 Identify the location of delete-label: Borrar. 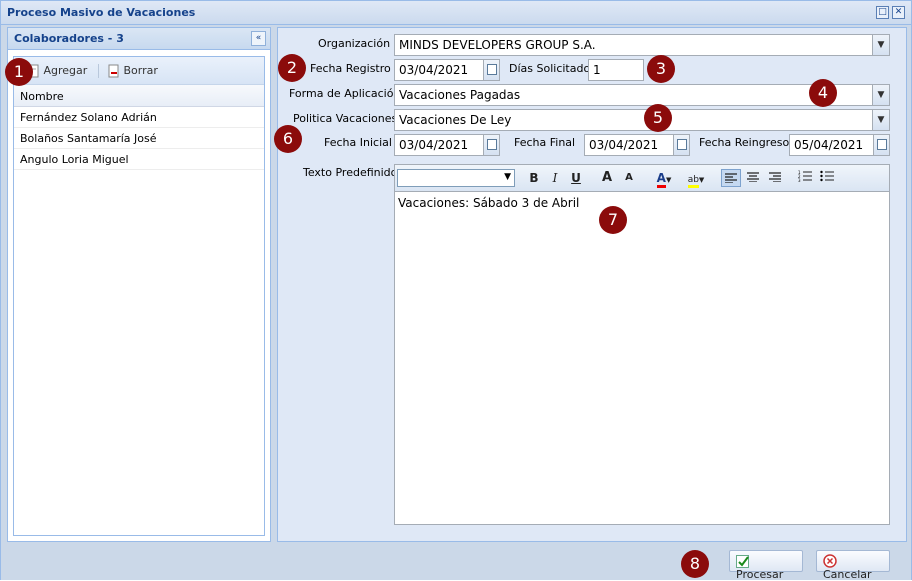
(140, 70).